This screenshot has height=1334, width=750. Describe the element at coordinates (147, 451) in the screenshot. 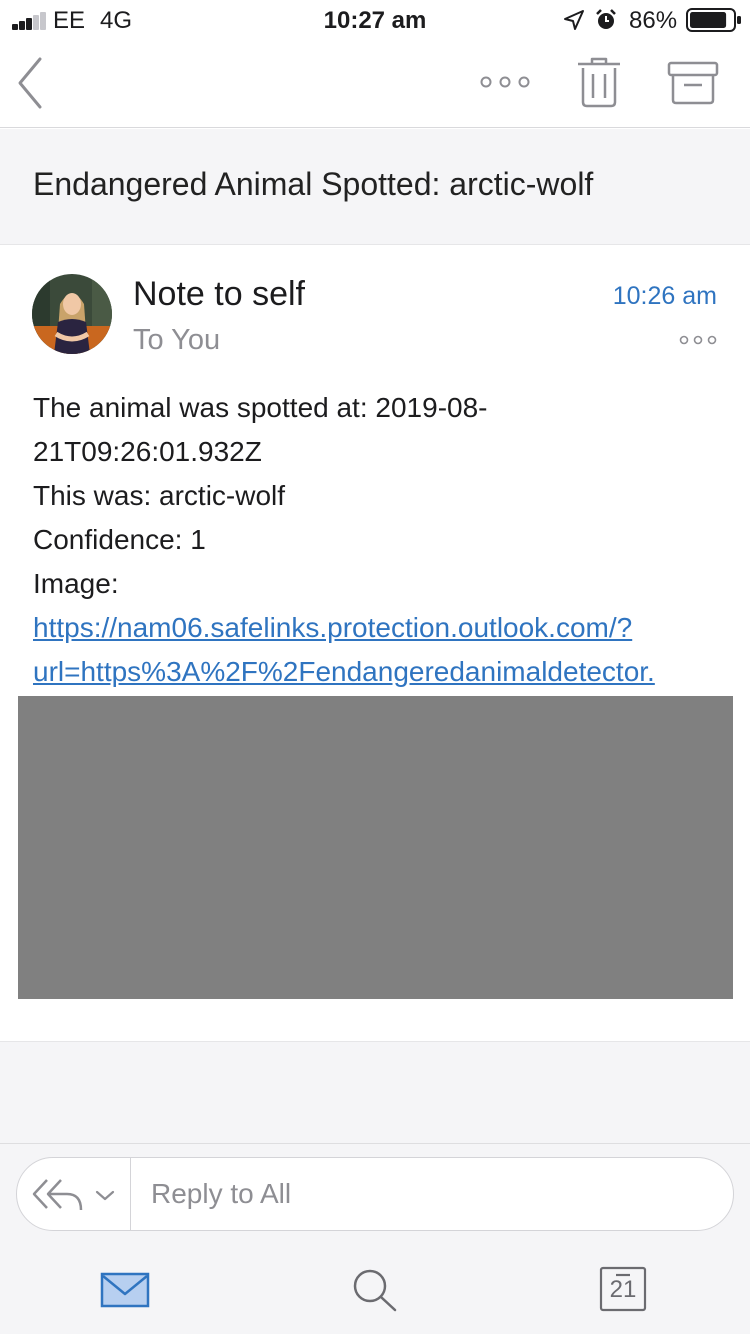

I see `body-line: 21T09:26:01.932Z` at that location.